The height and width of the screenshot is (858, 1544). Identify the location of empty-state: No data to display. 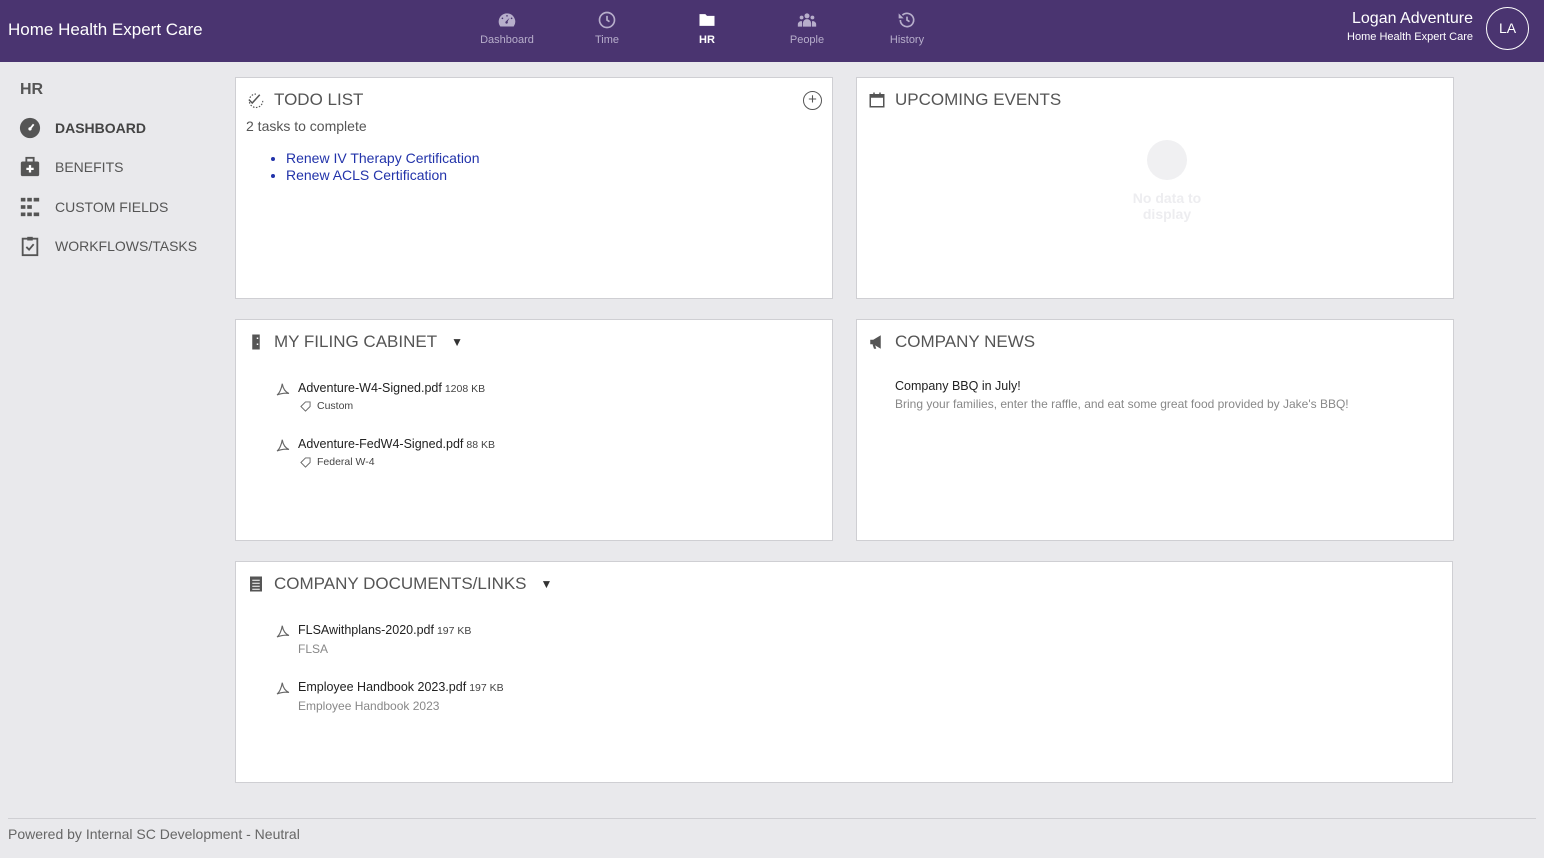
(1167, 181).